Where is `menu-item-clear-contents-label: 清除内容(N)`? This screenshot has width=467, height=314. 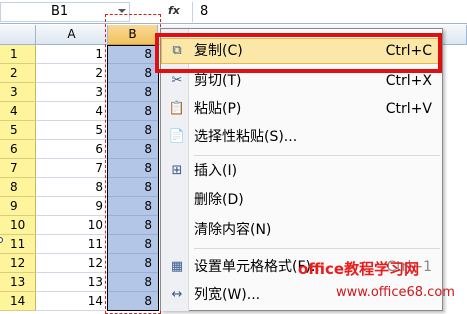
menu-item-clear-contents-label: 清除内容(N) is located at coordinates (233, 230).